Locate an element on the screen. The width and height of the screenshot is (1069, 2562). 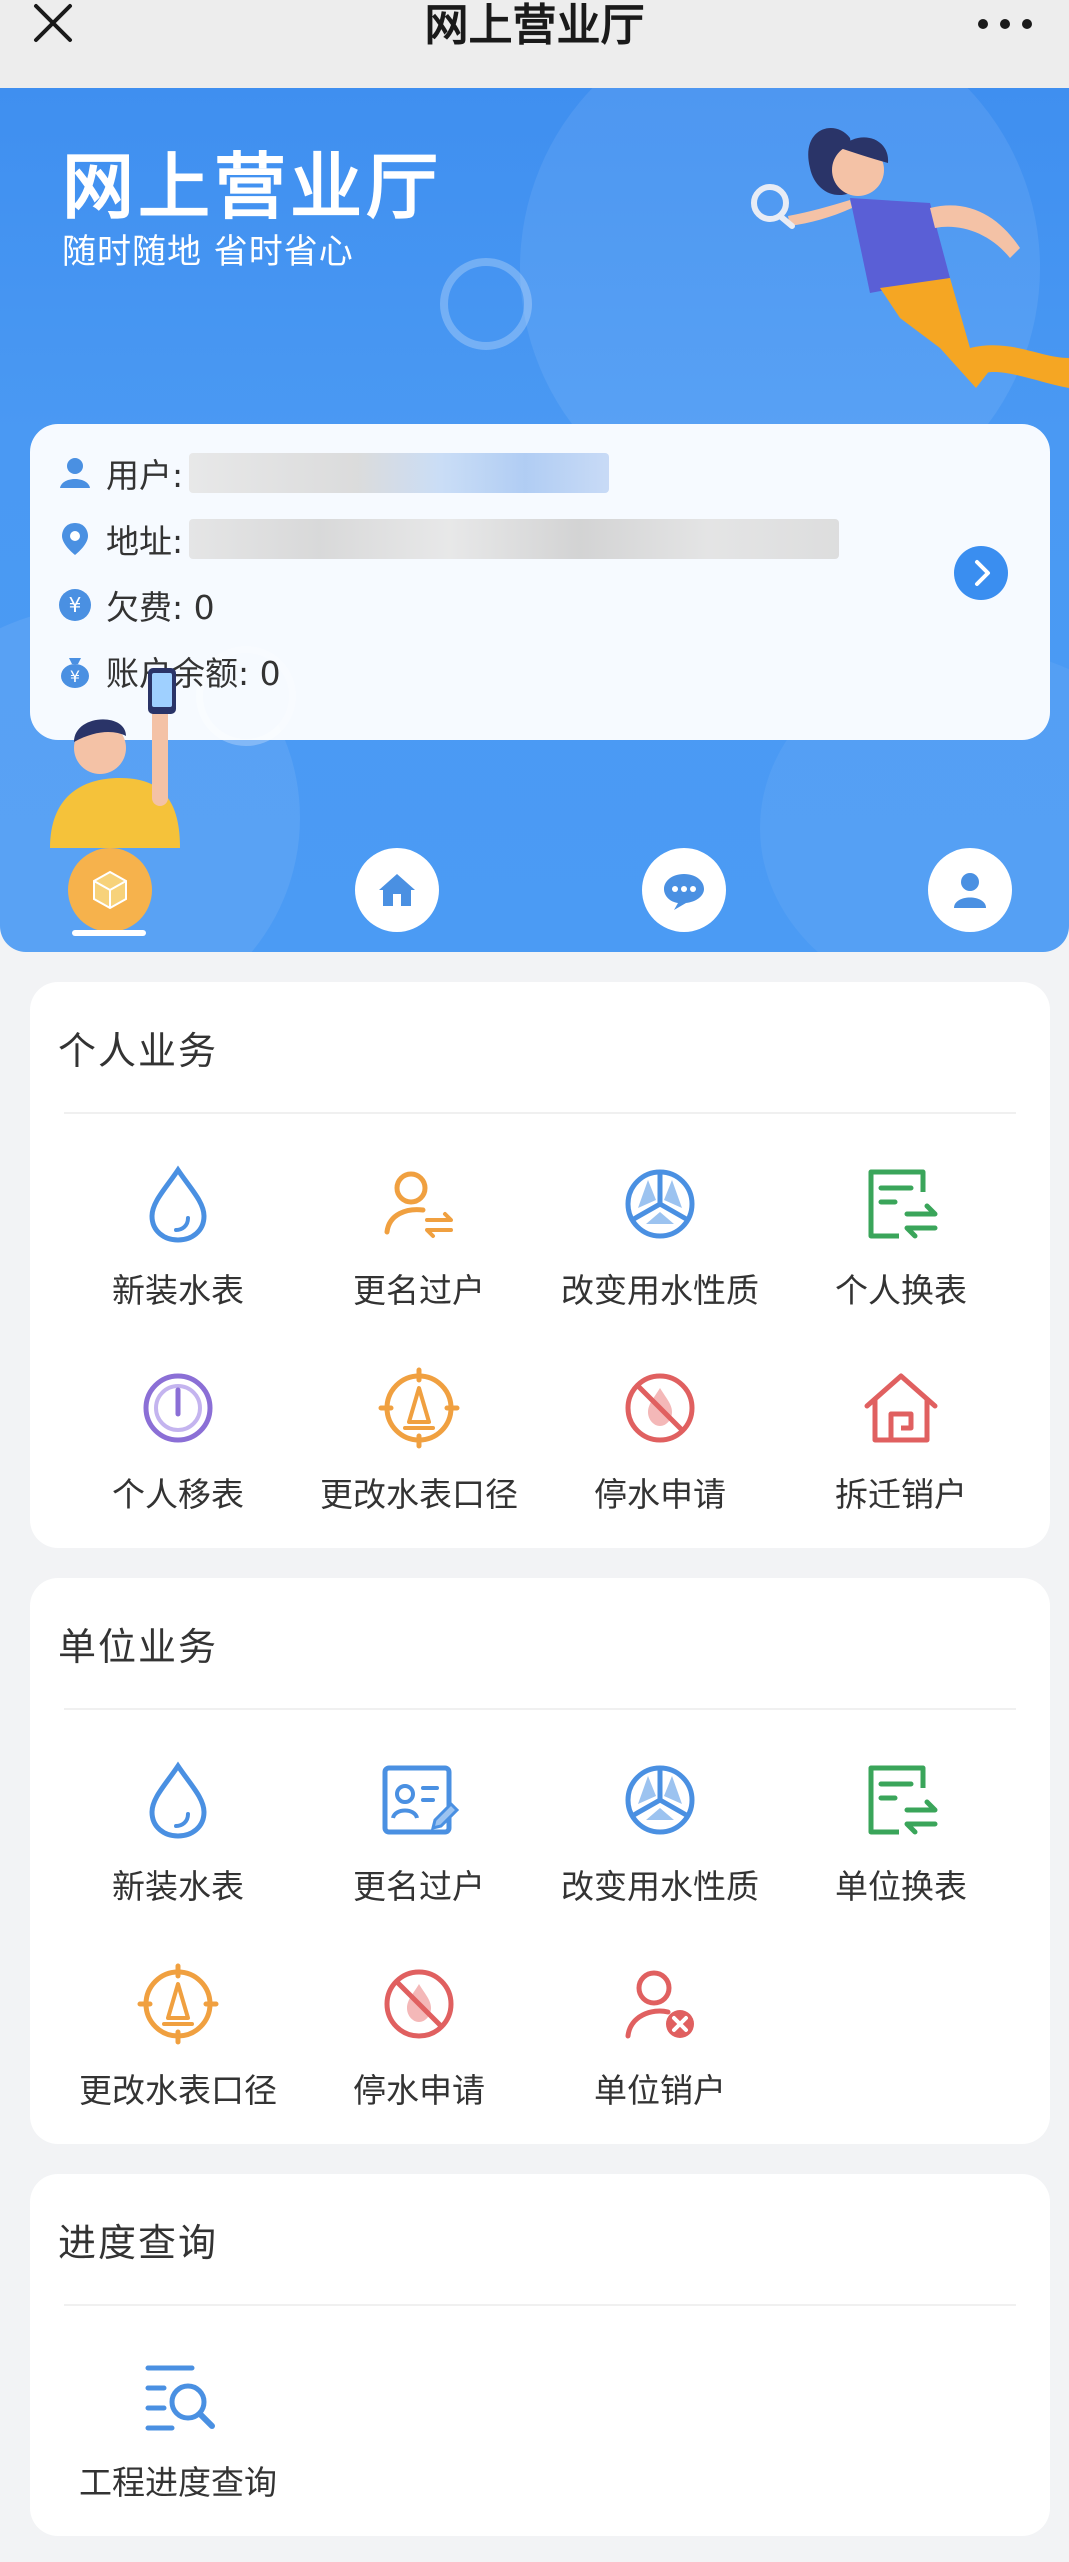
user-remove-icon is located at coordinates (659, 2004).